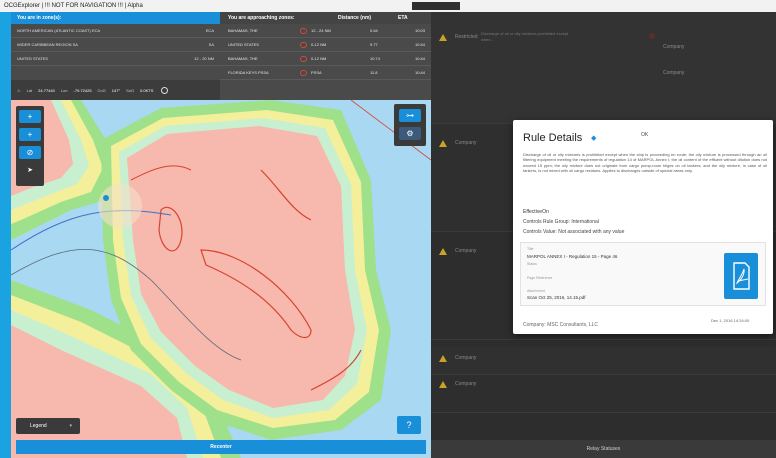  I want to click on settings-button: ⚙, so click(410, 133).